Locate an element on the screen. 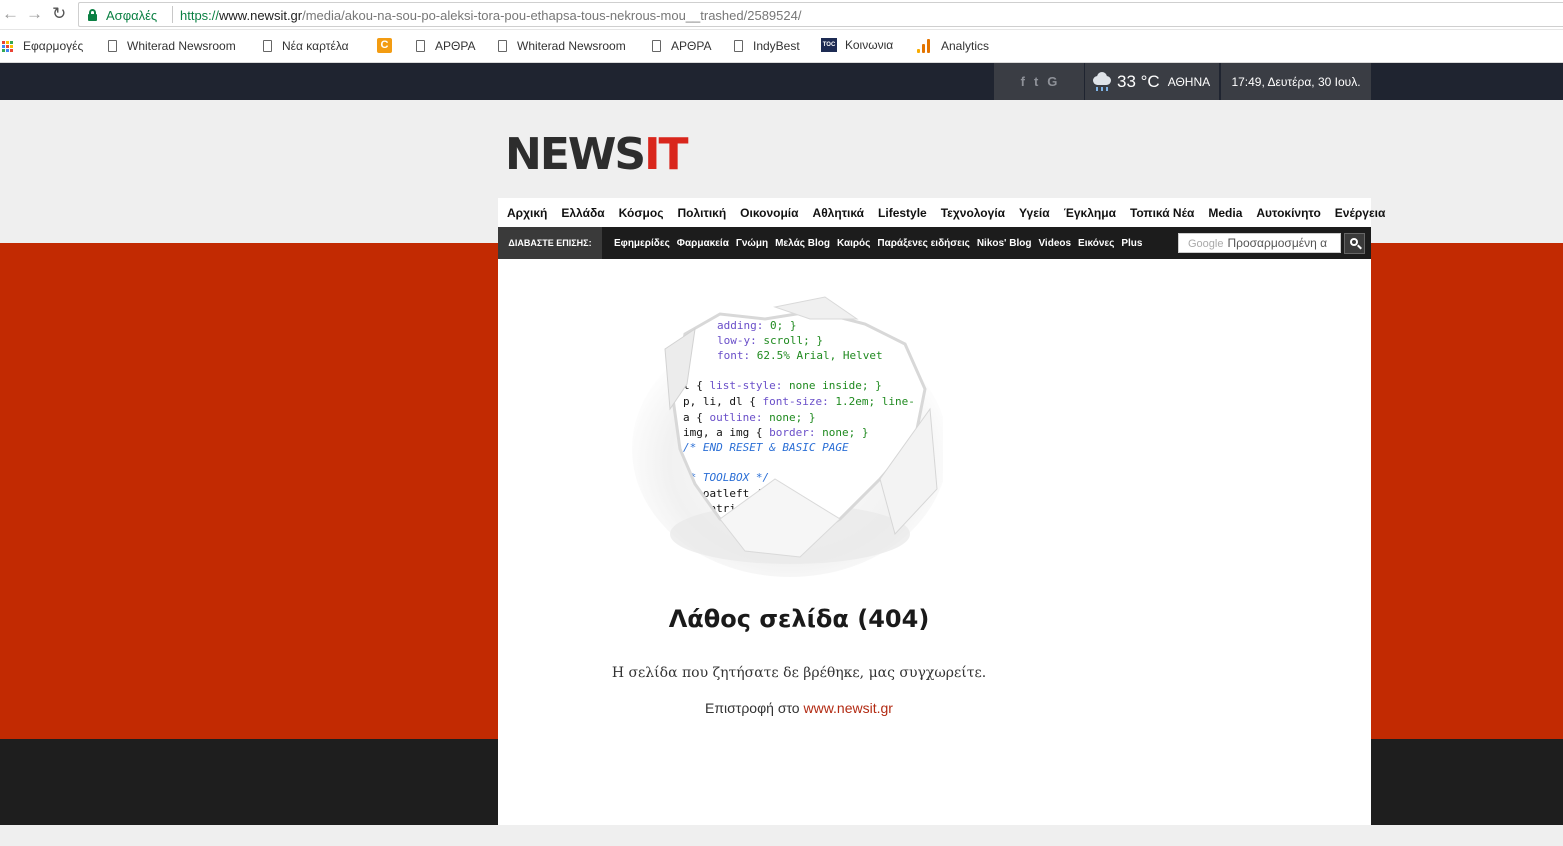  google-brand: Google is located at coordinates (1206, 244).